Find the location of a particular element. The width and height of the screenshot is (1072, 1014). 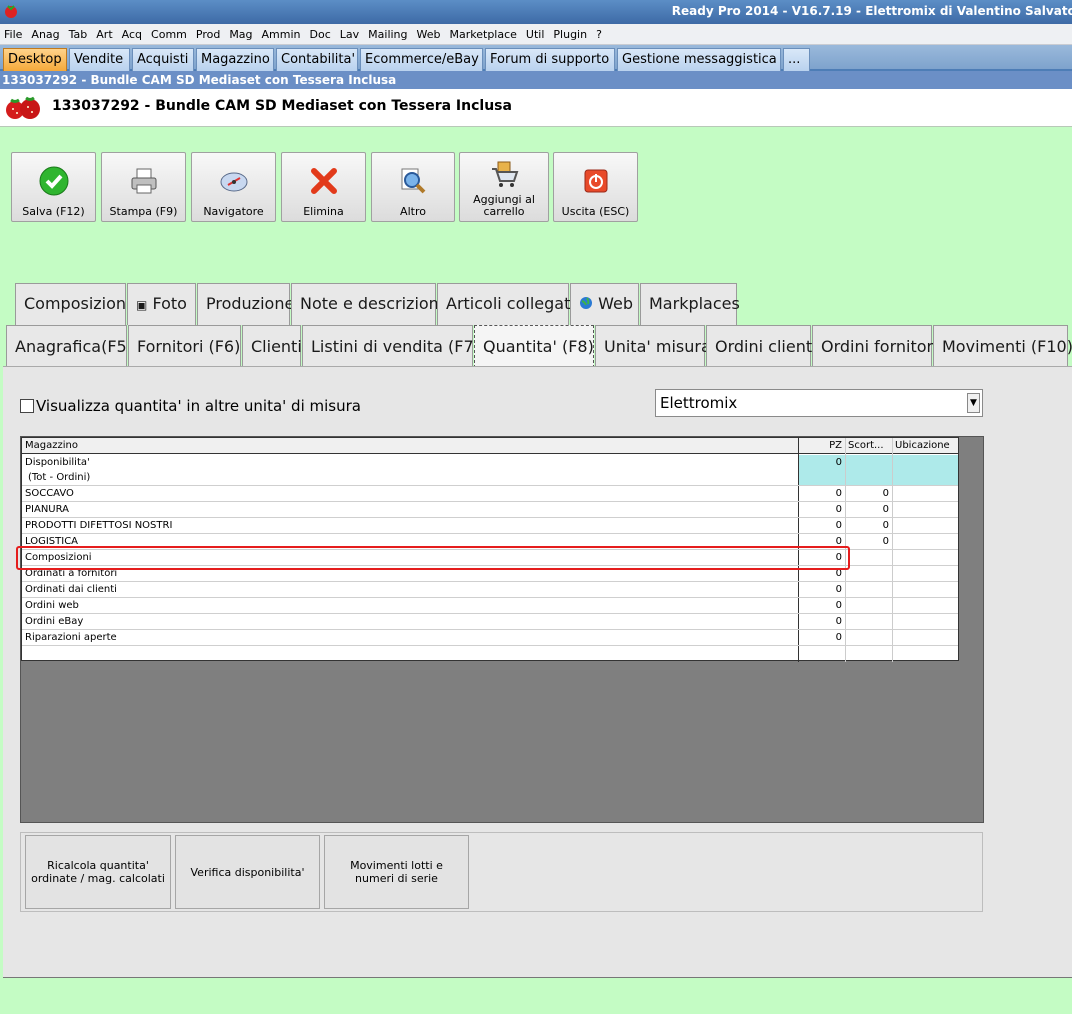

menu-comm: Comm is located at coordinates (169, 34).